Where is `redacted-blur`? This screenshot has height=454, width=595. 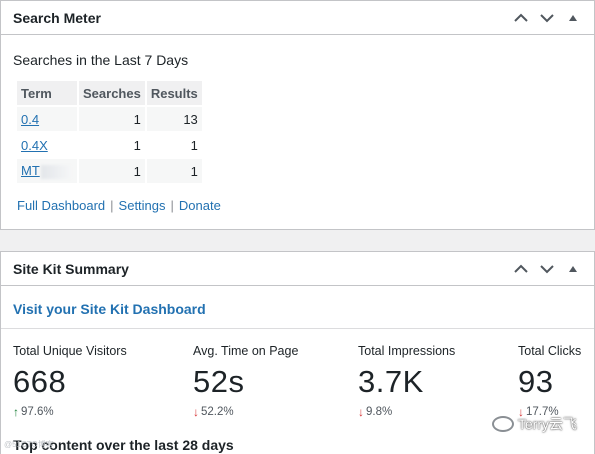 redacted-blur is located at coordinates (55, 171).